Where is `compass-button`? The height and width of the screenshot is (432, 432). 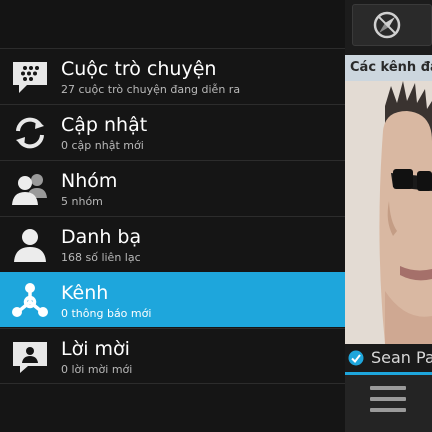 compass-button is located at coordinates (392, 25).